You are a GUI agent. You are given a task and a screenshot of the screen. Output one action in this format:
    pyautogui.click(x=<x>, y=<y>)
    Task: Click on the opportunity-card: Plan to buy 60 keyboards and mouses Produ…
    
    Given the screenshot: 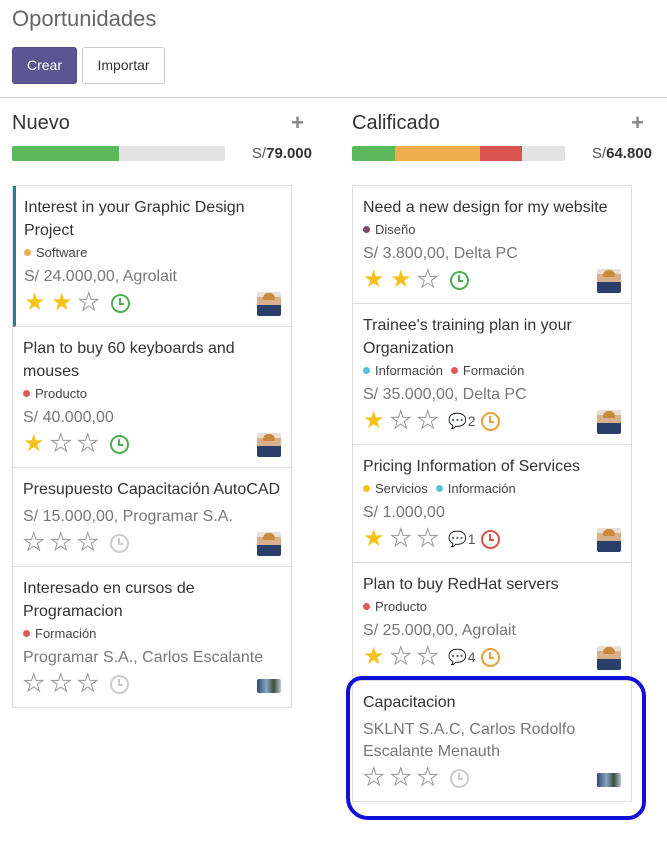 What is the action you would take?
    pyautogui.click(x=152, y=397)
    